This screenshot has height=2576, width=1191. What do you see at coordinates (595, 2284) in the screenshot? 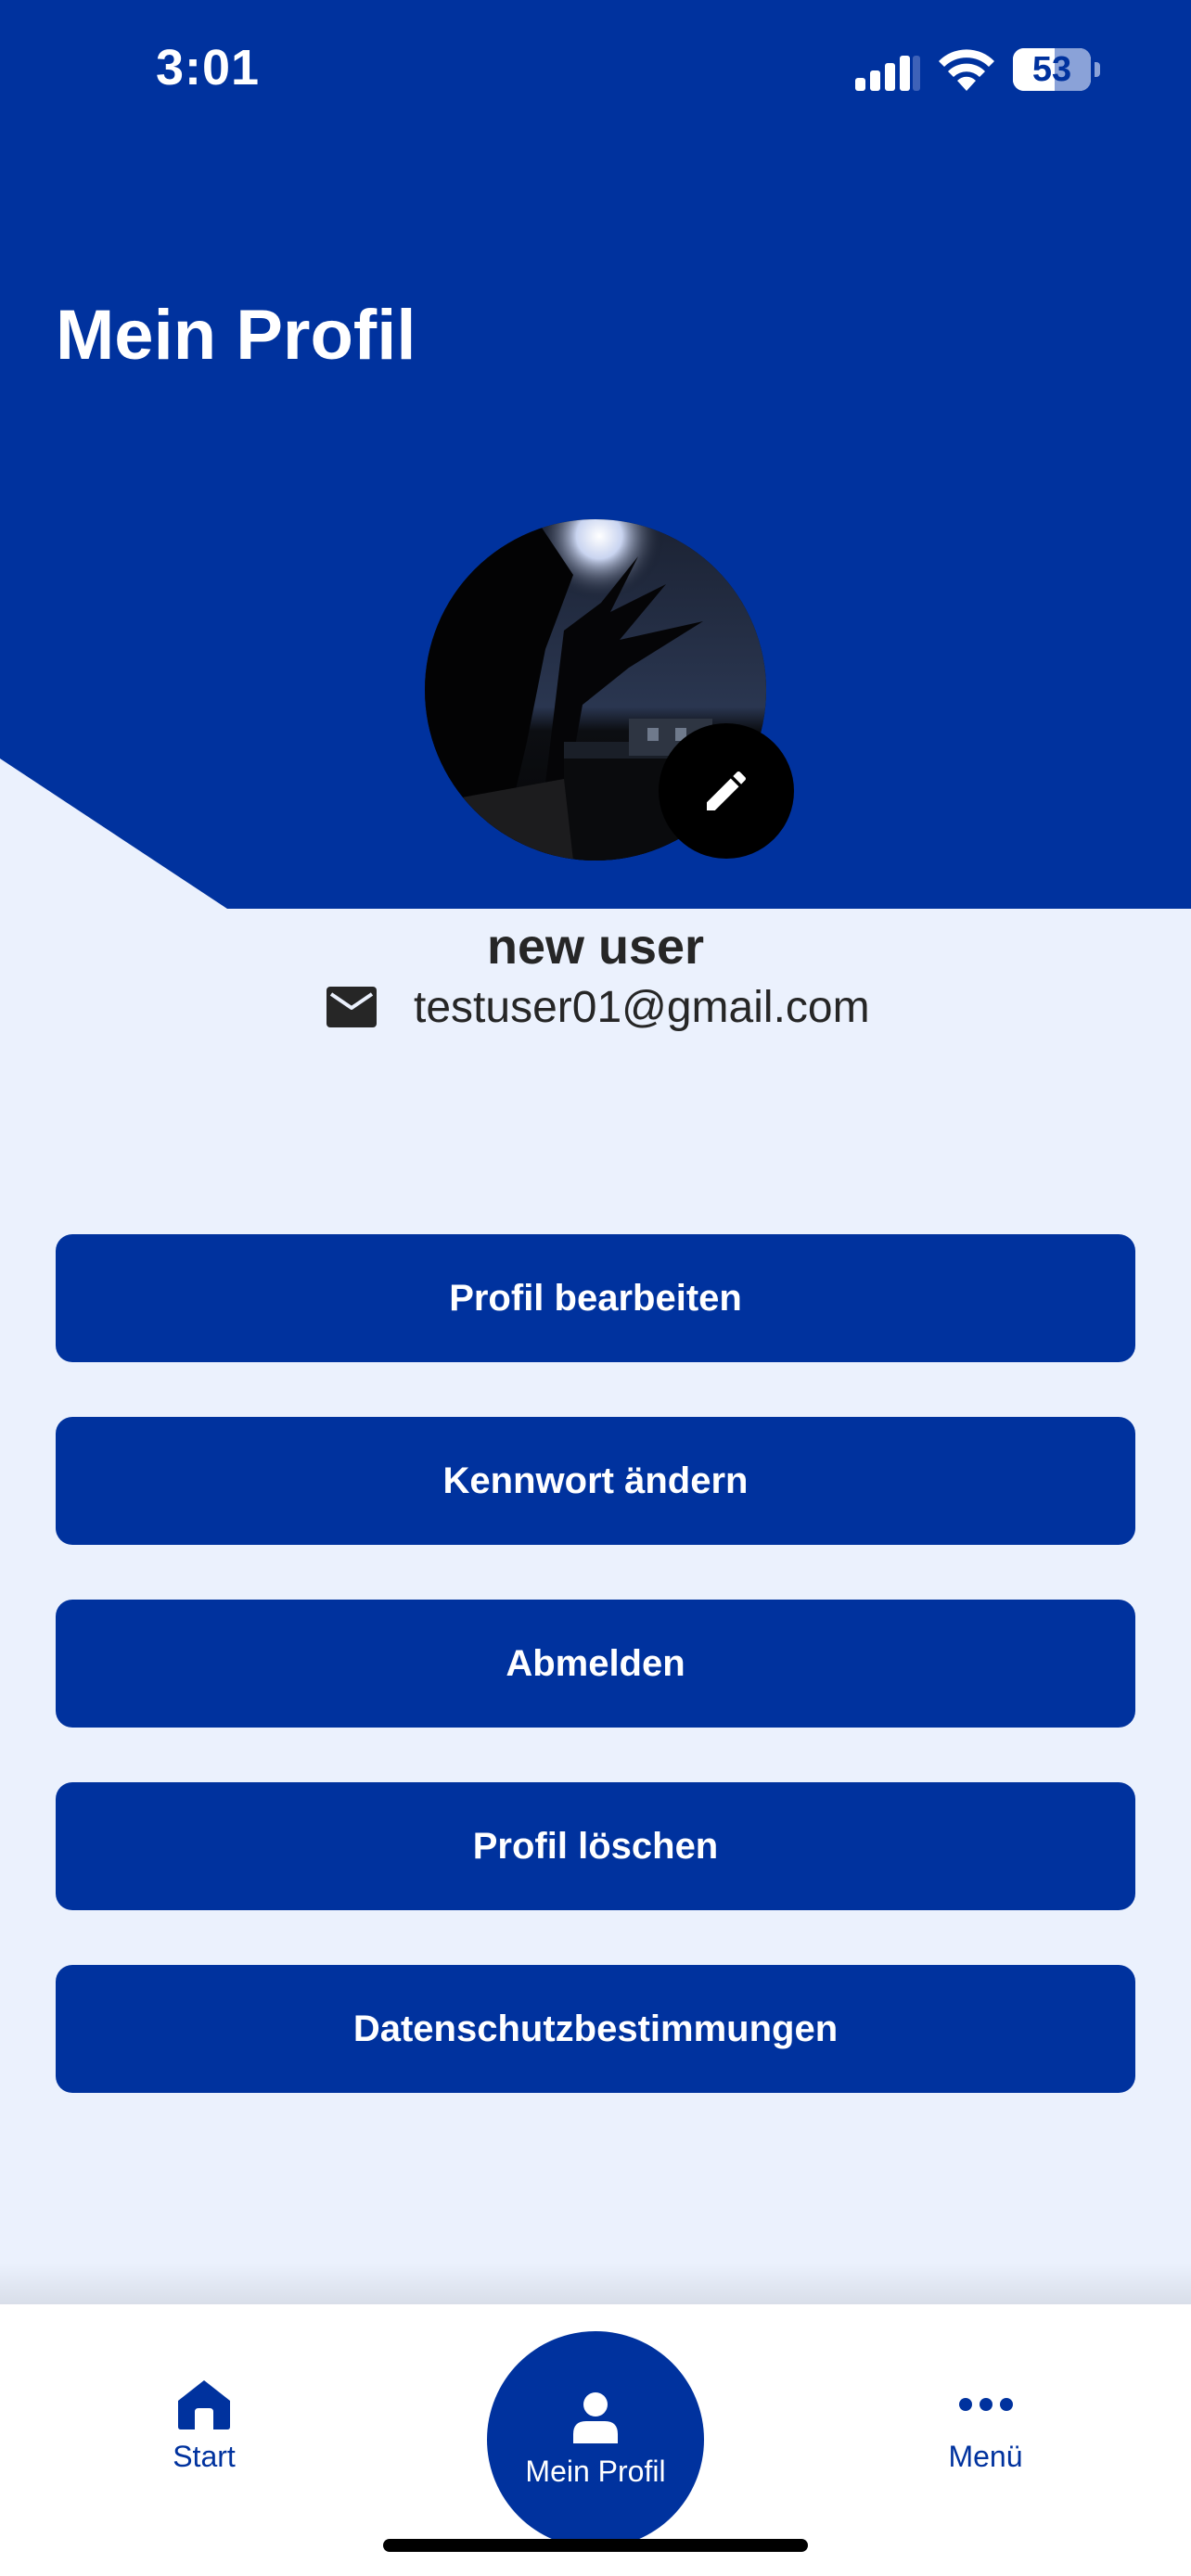
I see `tabbar-shadow` at bounding box center [595, 2284].